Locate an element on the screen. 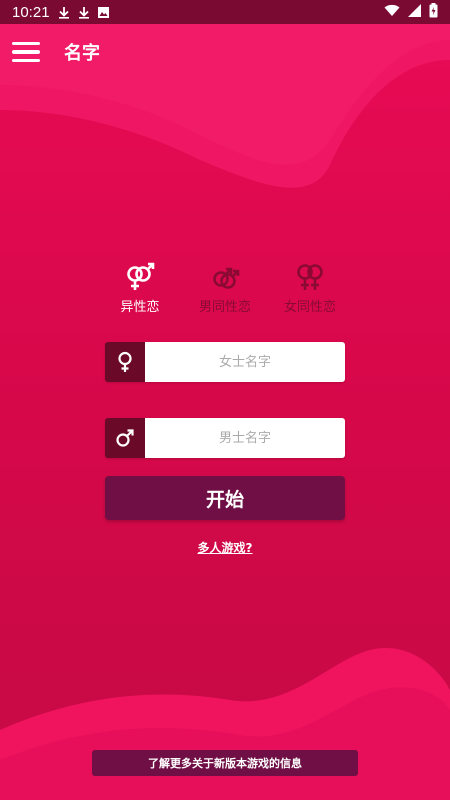 The width and height of the screenshot is (450, 800). mode-gay: 男同性恋 is located at coordinates (225, 288).